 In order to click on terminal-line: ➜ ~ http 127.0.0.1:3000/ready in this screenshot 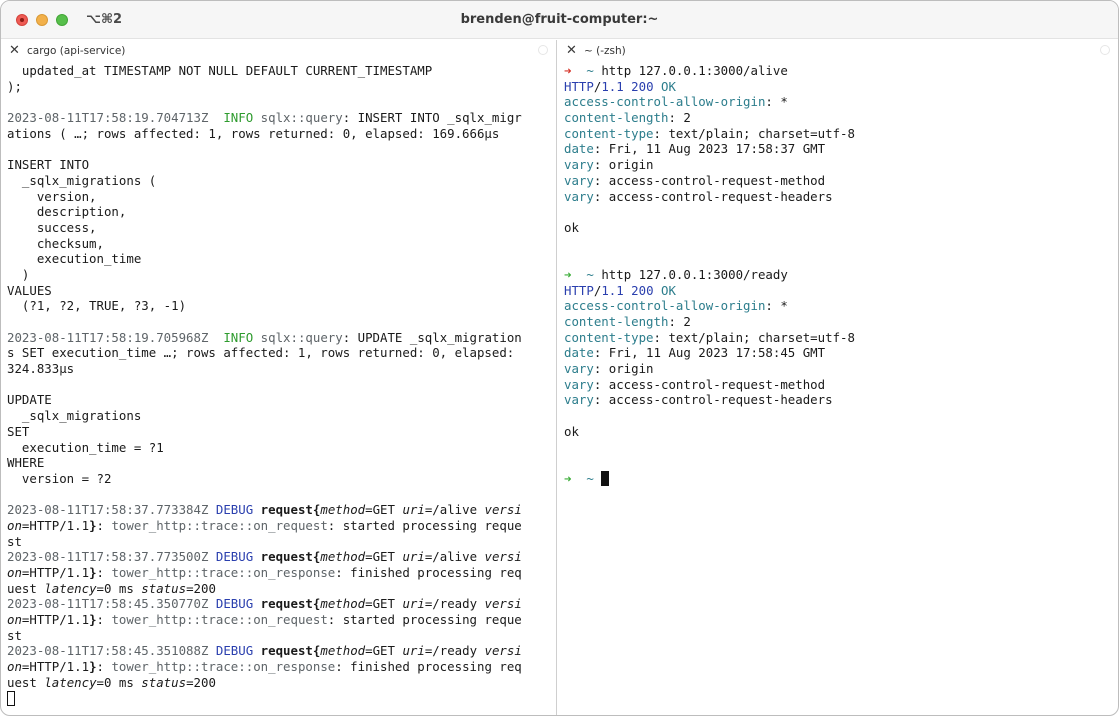, I will do `click(839, 275)`.